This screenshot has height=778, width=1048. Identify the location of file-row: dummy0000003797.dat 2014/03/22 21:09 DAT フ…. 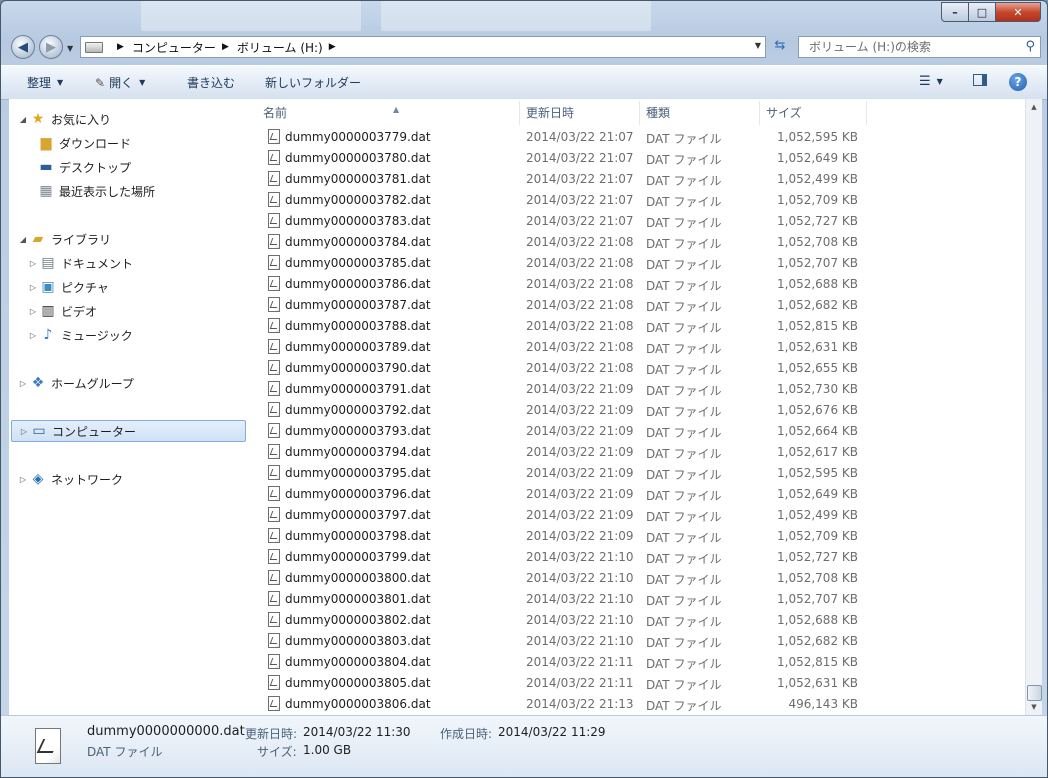
(557, 515).